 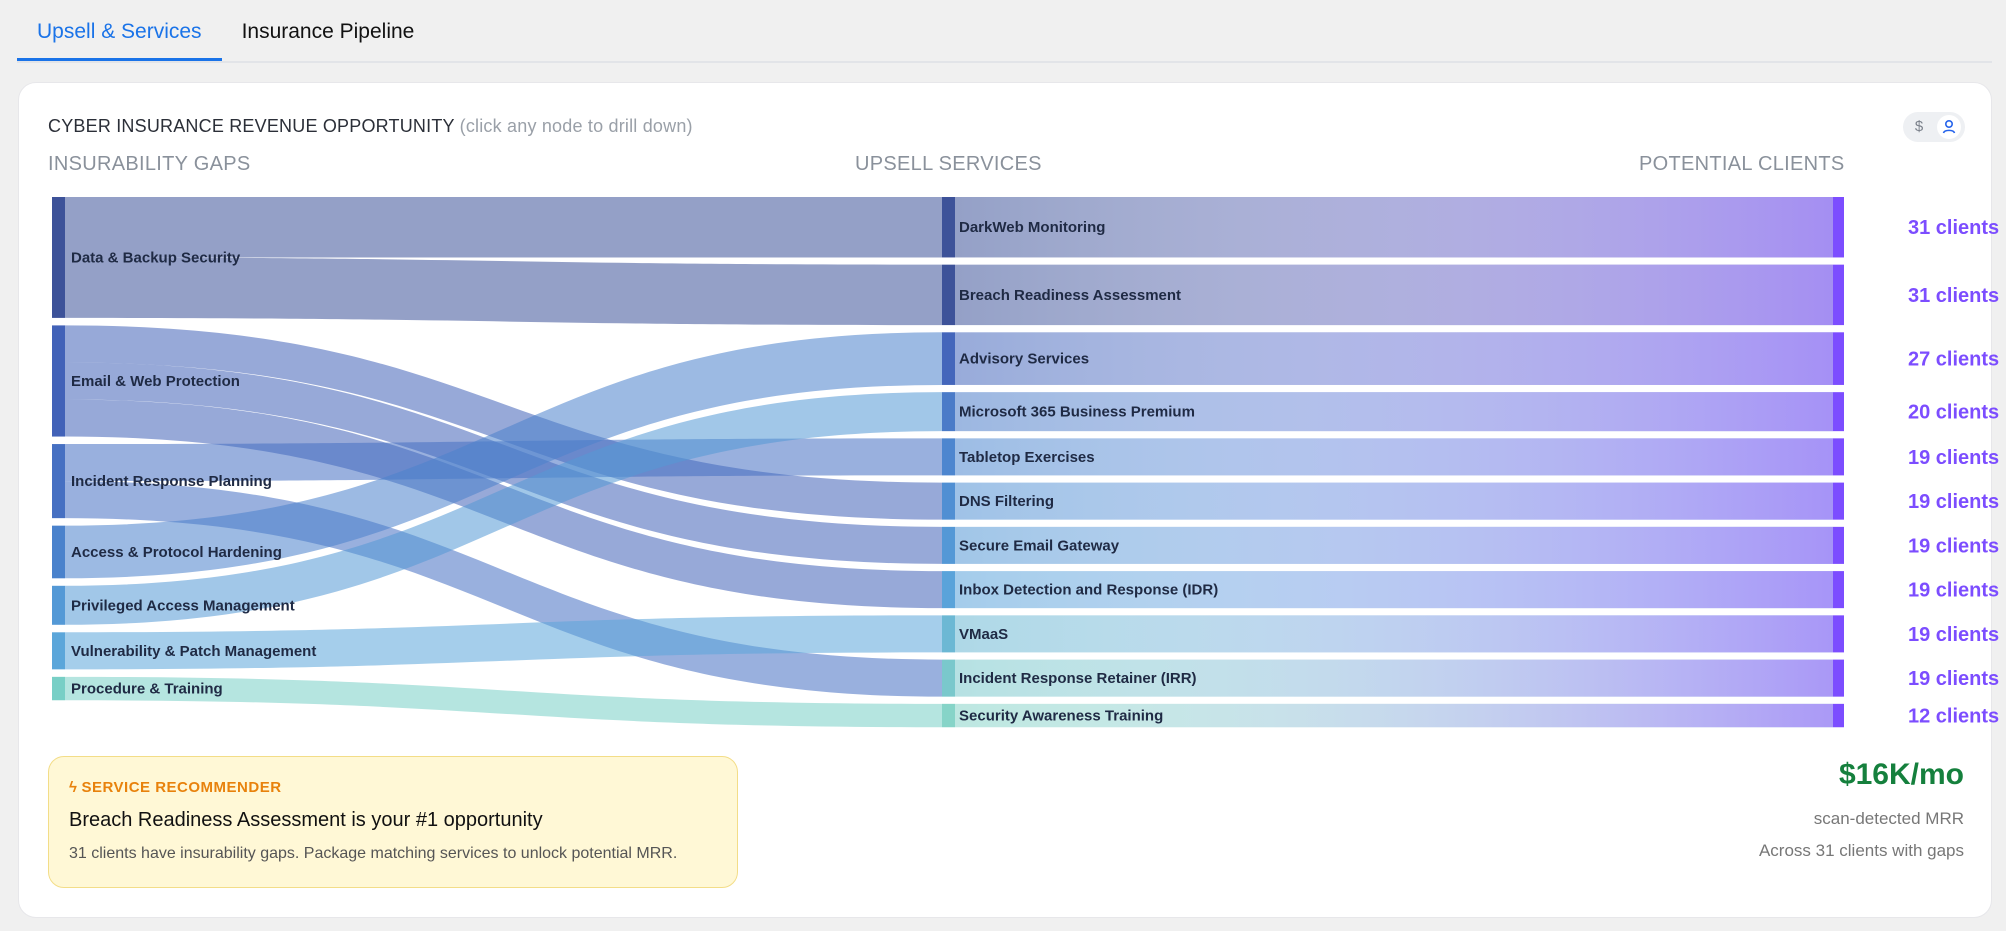 What do you see at coordinates (1861, 850) in the screenshot?
I see `mrr-sub: Across 31 clients with gaps` at bounding box center [1861, 850].